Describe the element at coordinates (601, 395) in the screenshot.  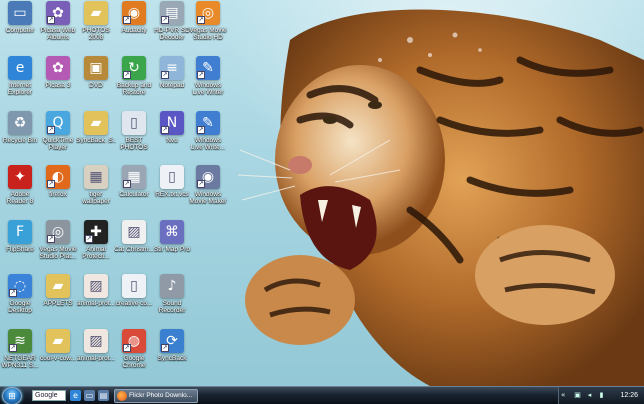
I see `power-icon: ▮` at that location.